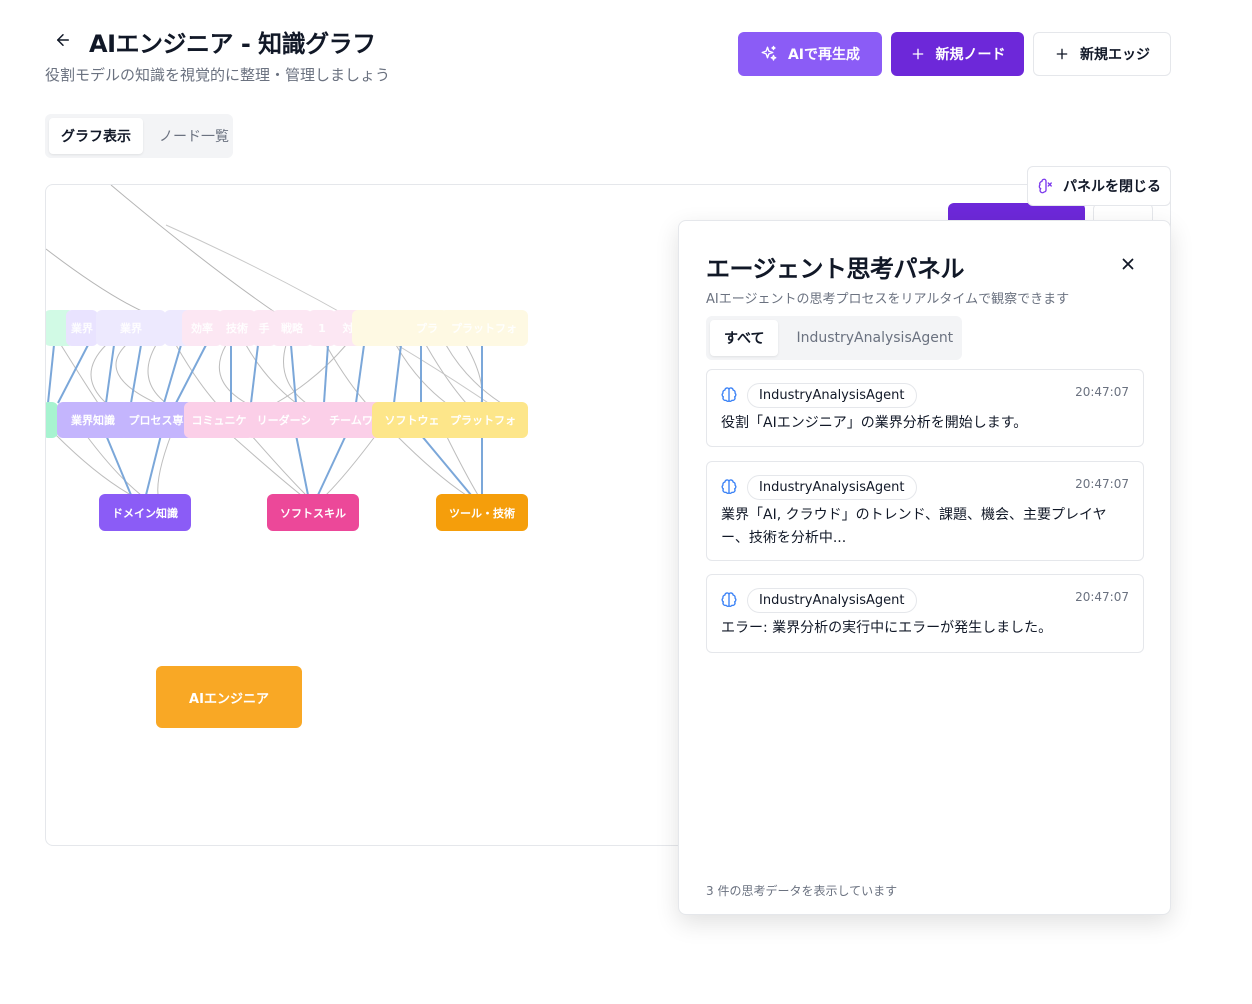 Image resolution: width=1252 pixels, height=1004 pixels. Describe the element at coordinates (96, 136) in the screenshot. I see `tab-graph-view: グラフ表示` at that location.